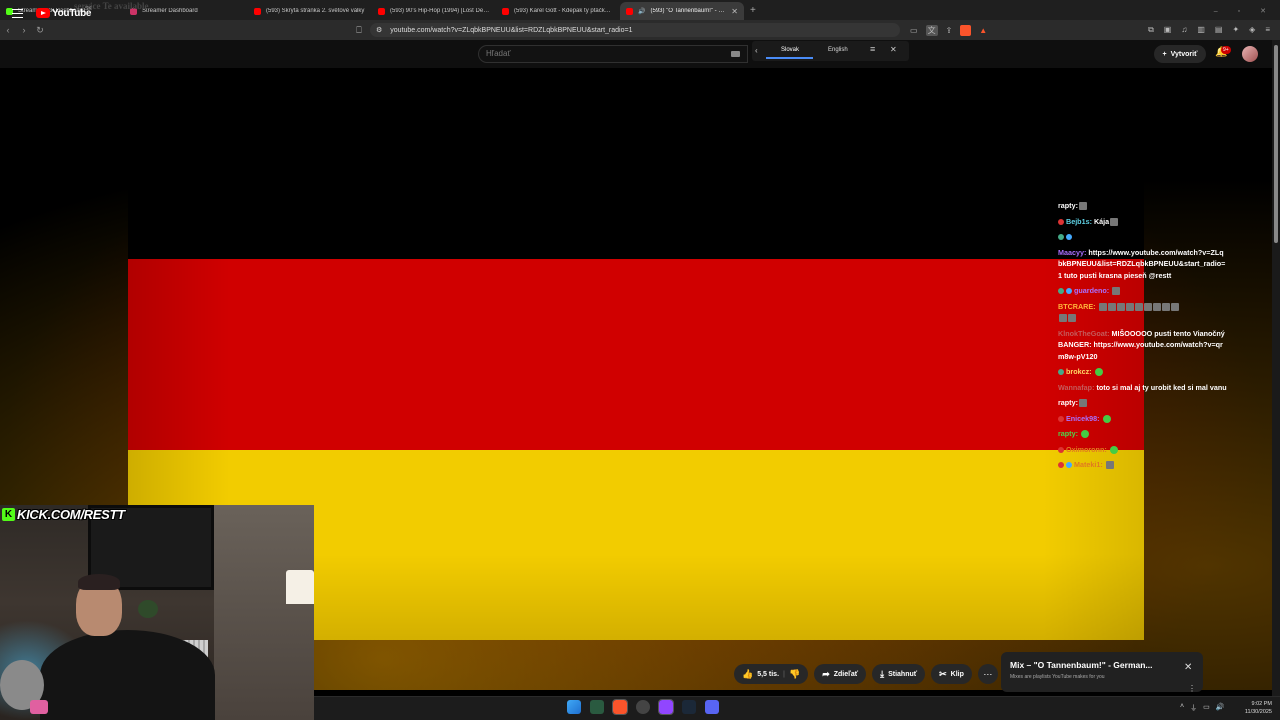 The image size is (1280, 720). I want to click on discord-icon, so click(712, 707).